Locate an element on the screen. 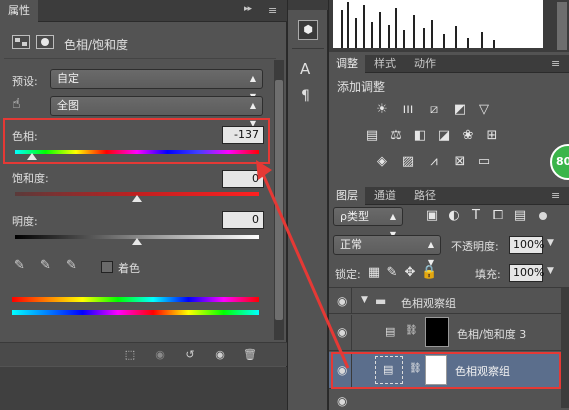  preset-dropdown: 自定 ▲▼ is located at coordinates (156, 85).